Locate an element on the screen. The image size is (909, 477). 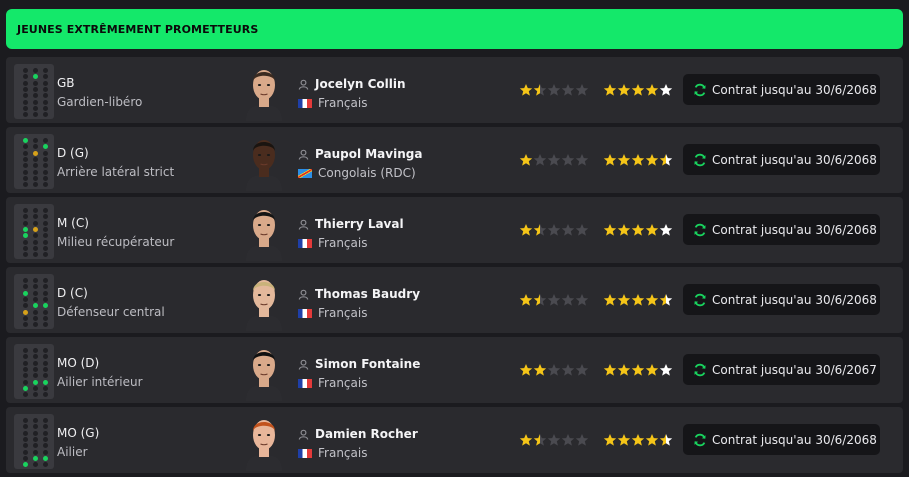
refresh-icon is located at coordinates (700, 439).